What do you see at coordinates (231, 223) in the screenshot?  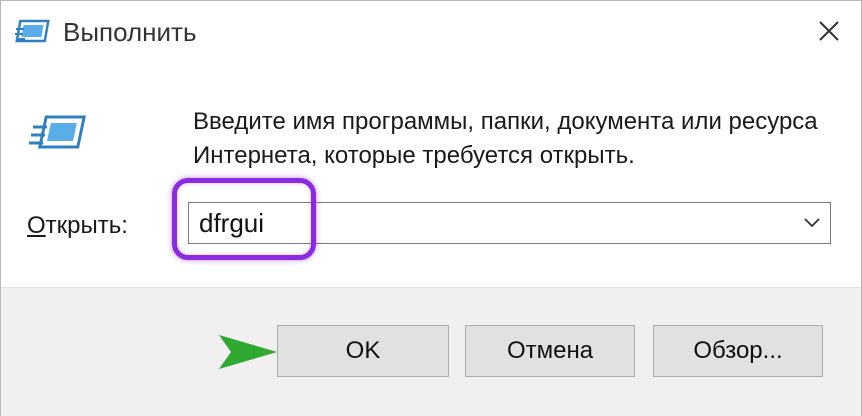 I see `open-input: dfrgui` at bounding box center [231, 223].